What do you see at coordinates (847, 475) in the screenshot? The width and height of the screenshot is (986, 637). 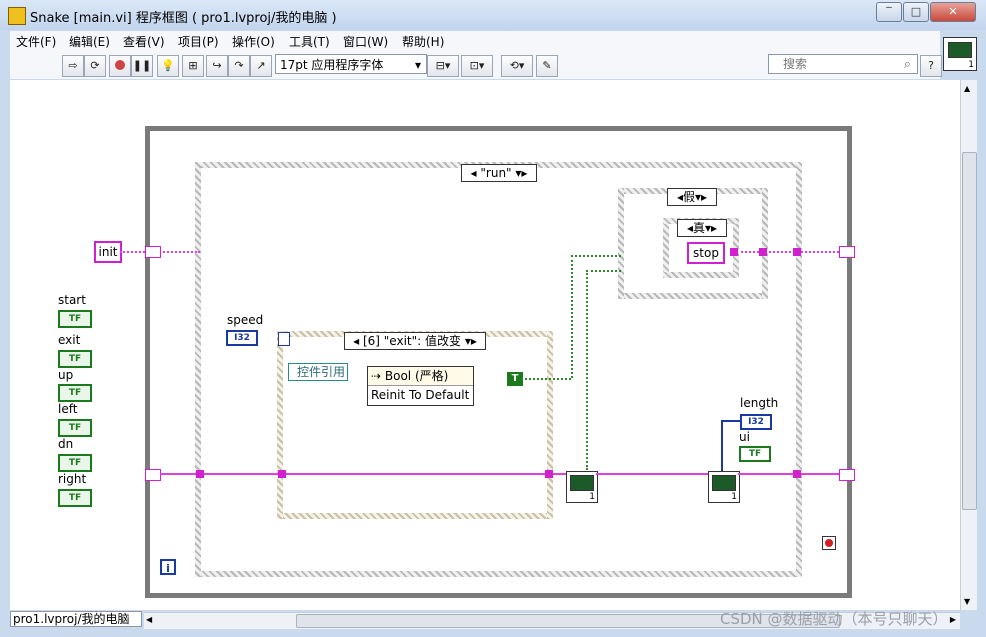 I see `shift-register-right-bottom` at bounding box center [847, 475].